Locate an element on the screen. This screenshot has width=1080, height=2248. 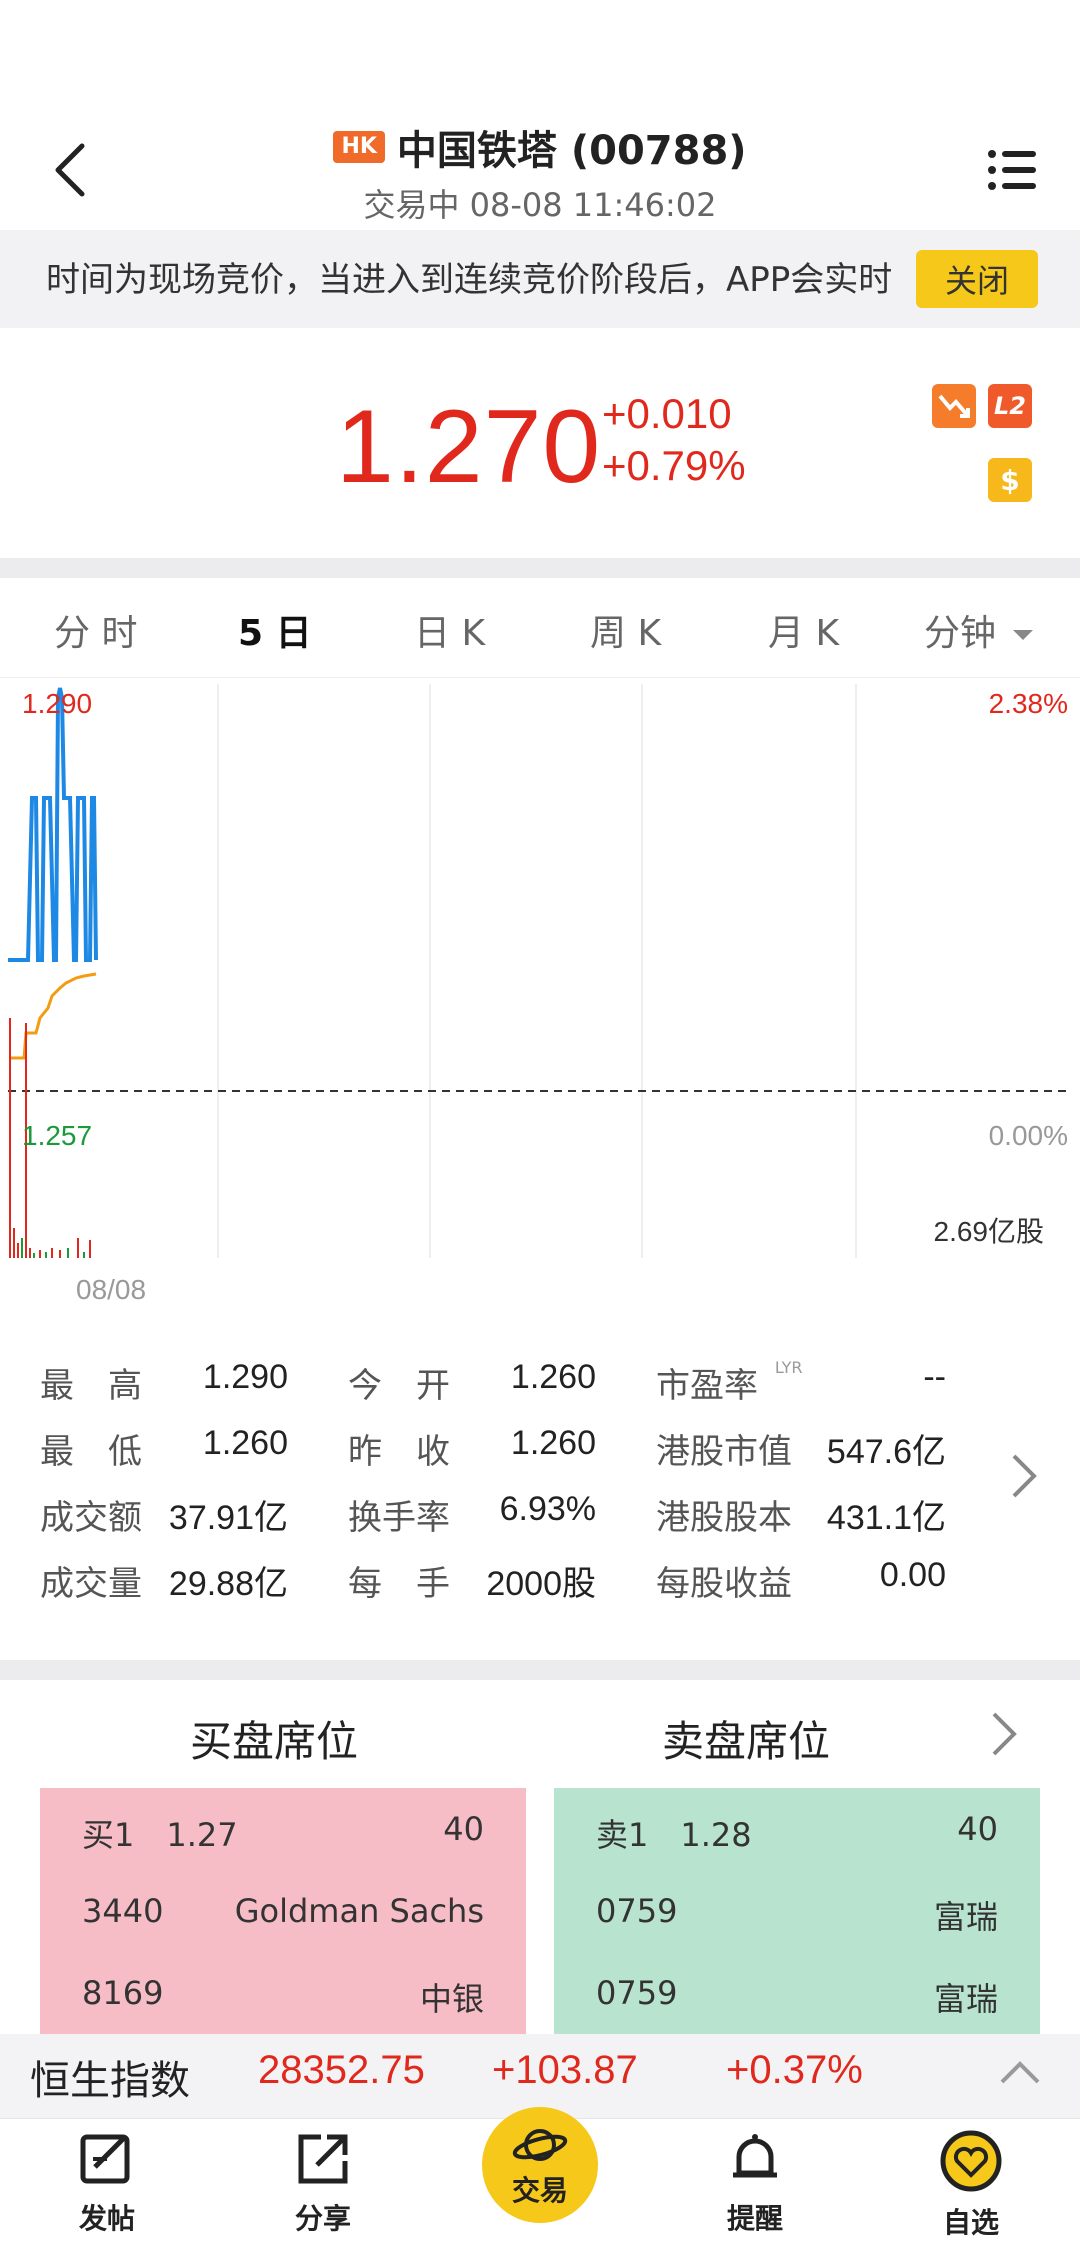
current-price: 1.270 is located at coordinates (469, 447).